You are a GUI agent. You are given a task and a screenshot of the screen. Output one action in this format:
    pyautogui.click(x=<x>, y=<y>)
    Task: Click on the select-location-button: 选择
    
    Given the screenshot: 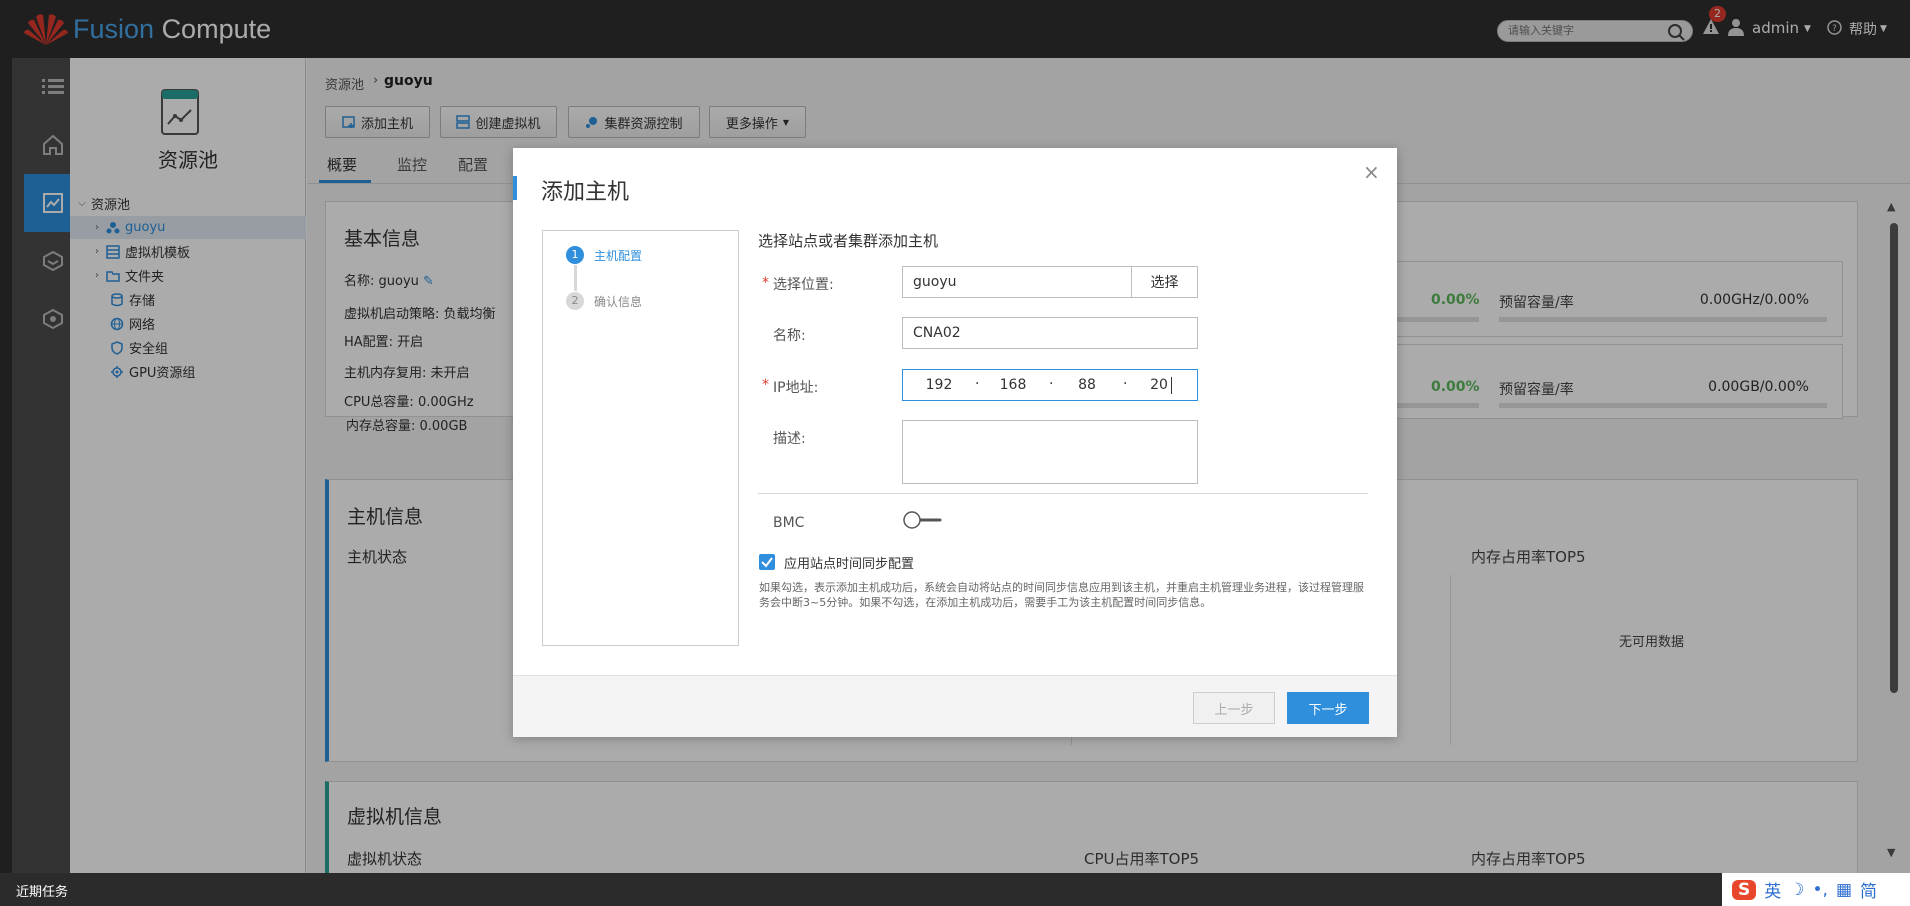 What is the action you would take?
    pyautogui.click(x=1164, y=282)
    